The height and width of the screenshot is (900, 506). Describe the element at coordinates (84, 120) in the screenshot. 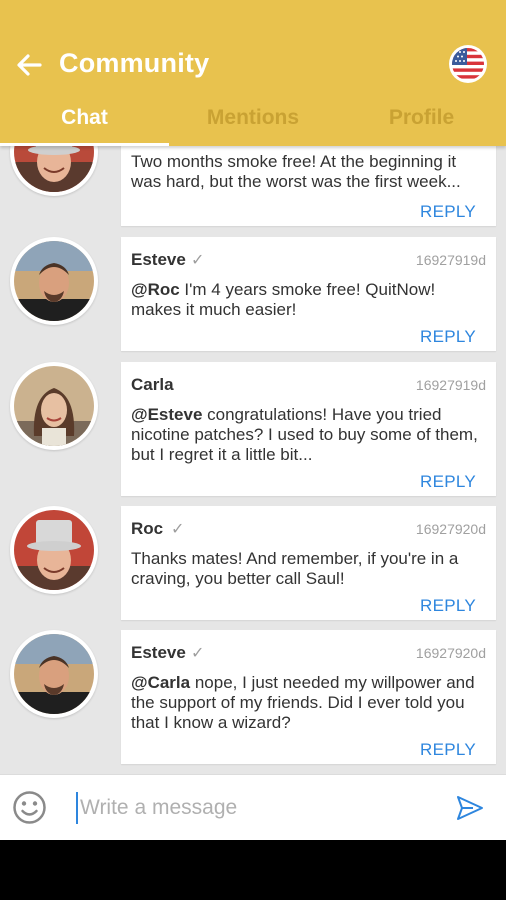

I see `tab-chat: Chat` at that location.